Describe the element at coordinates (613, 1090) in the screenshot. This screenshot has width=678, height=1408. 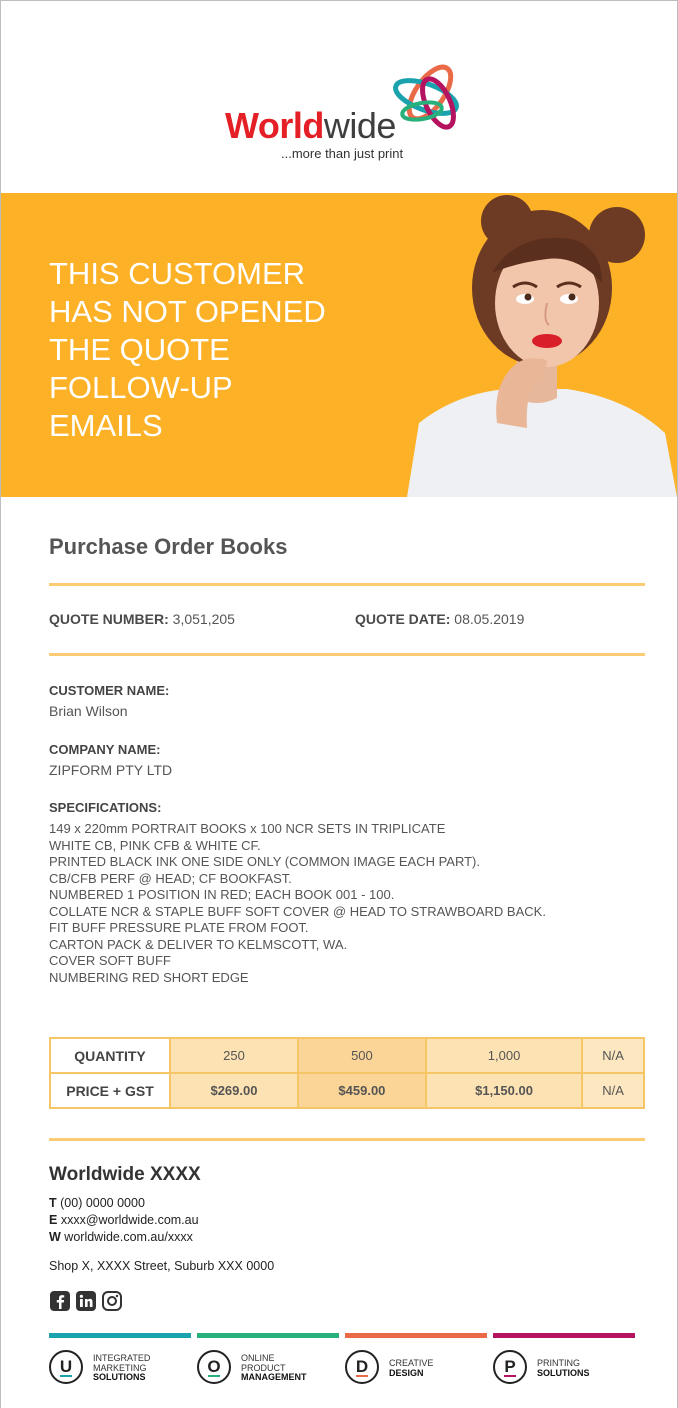
I see `price-cell: N/A` at that location.